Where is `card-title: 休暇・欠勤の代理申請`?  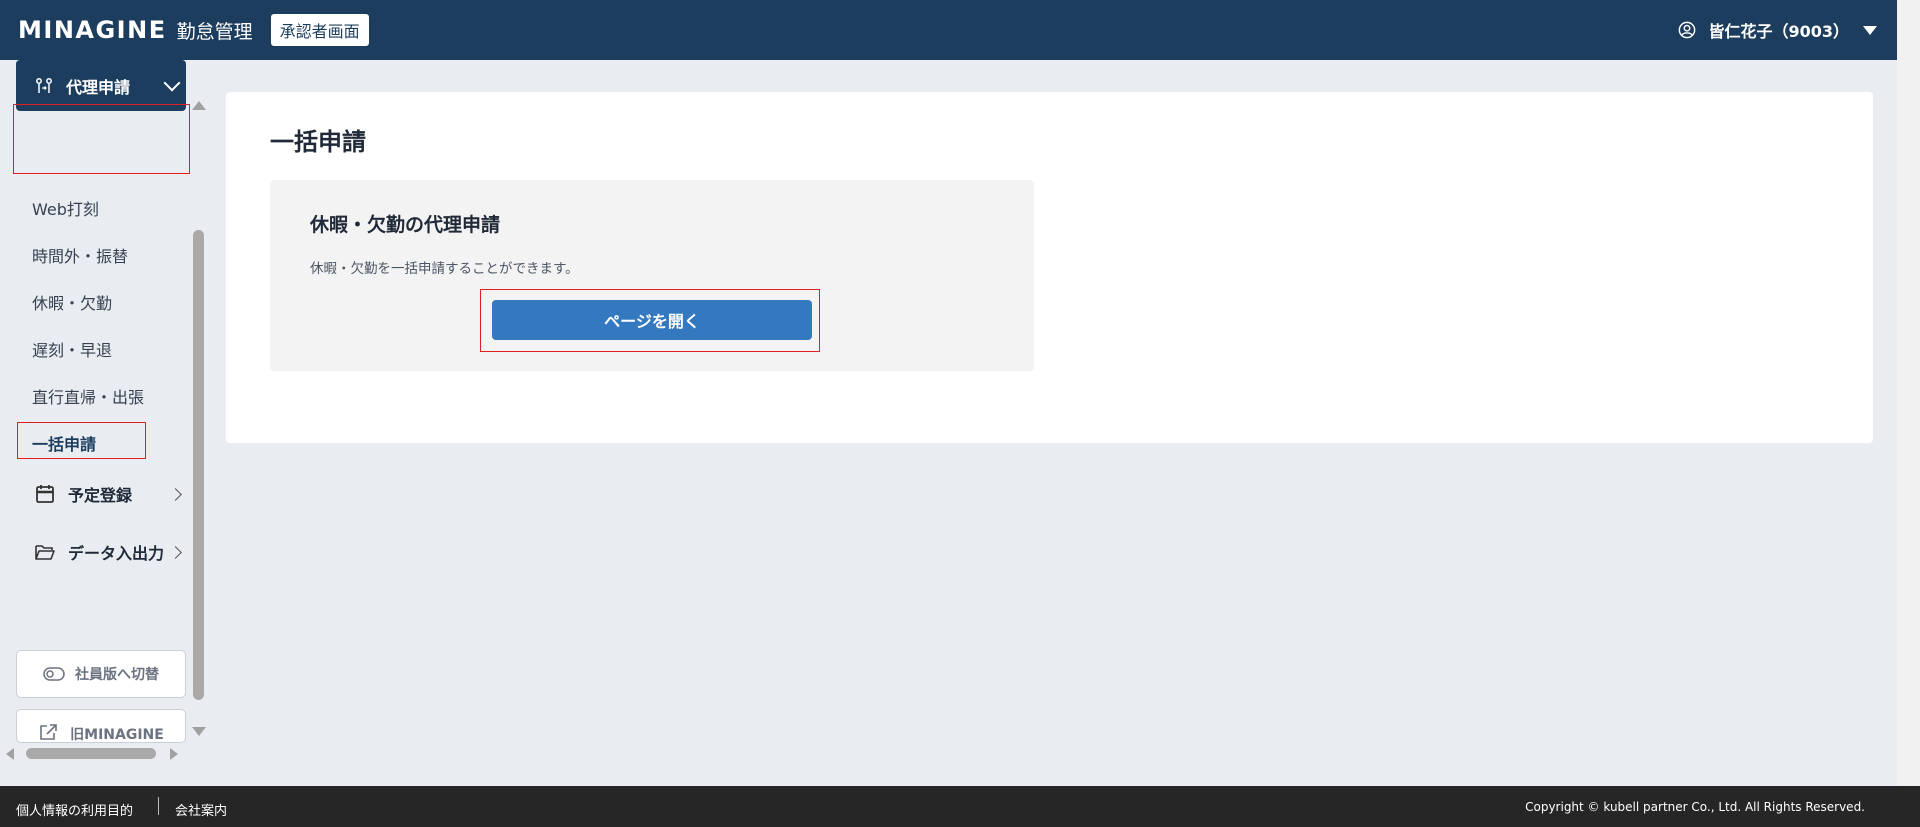 card-title: 休暇・欠勤の代理申請 is located at coordinates (405, 225).